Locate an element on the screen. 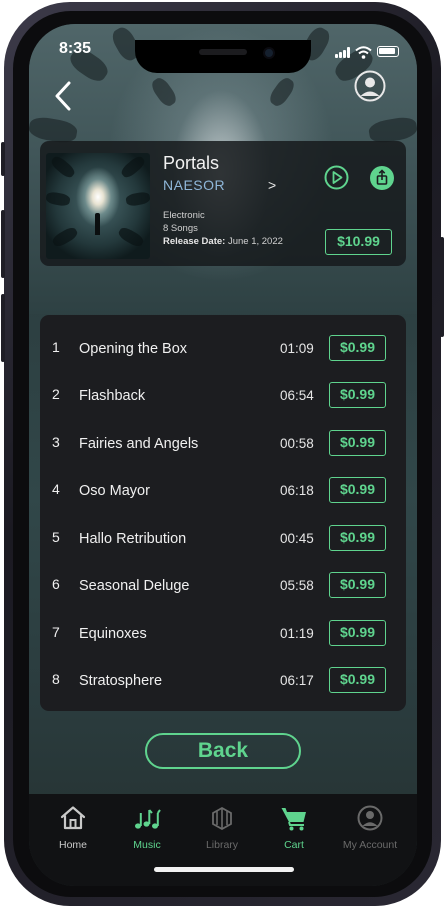 The height and width of the screenshot is (909, 445). tab-my-account-label: My Account is located at coordinates (370, 845).